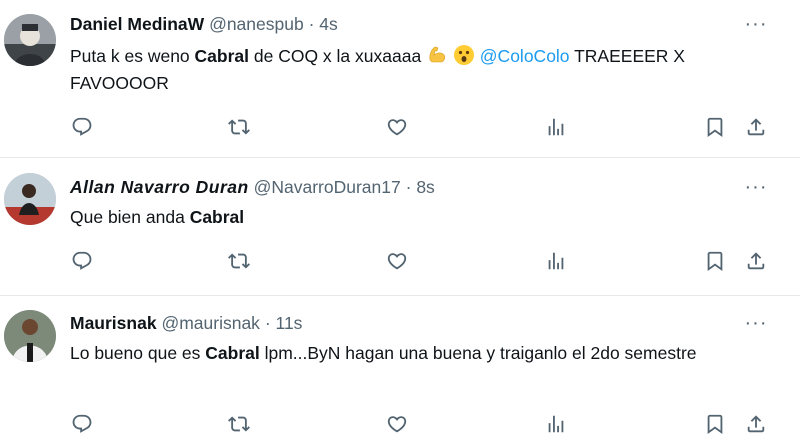  I want to click on timestamp: 11s, so click(289, 323).